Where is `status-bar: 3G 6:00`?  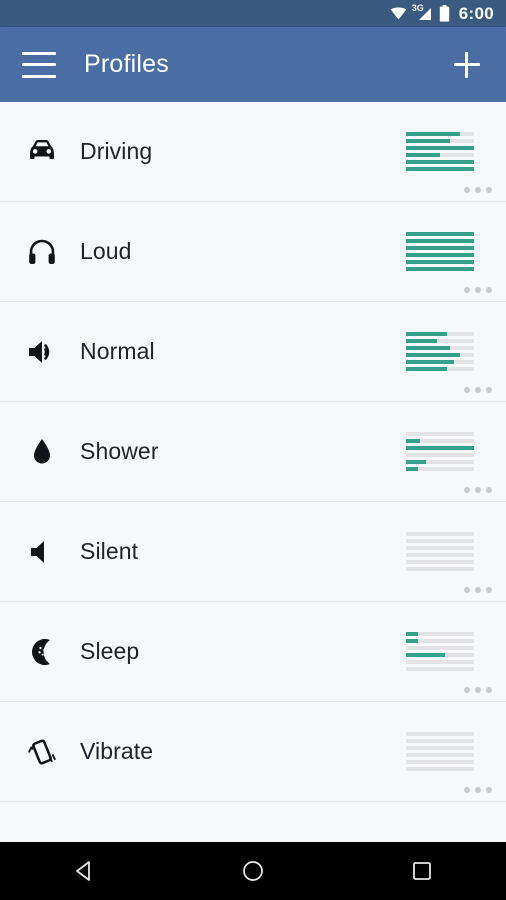 status-bar: 3G 6:00 is located at coordinates (253, 13).